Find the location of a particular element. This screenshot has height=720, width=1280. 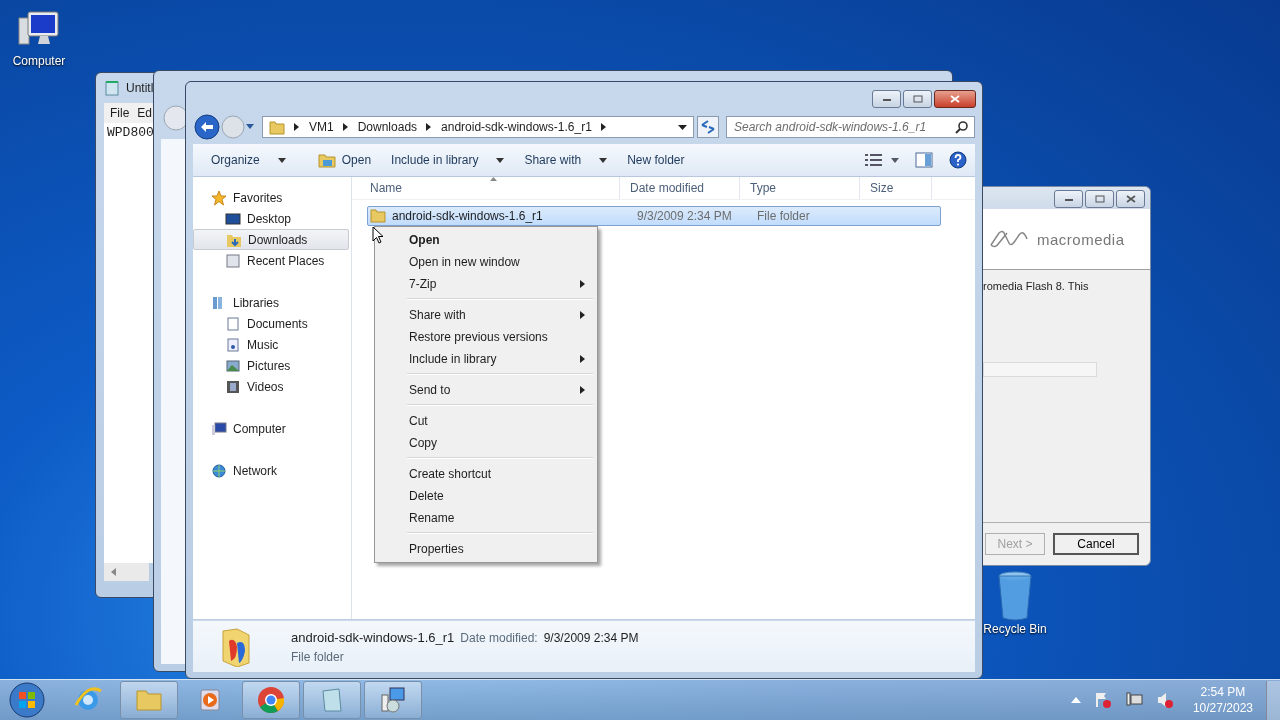

column-header: Size is located at coordinates (896, 188).